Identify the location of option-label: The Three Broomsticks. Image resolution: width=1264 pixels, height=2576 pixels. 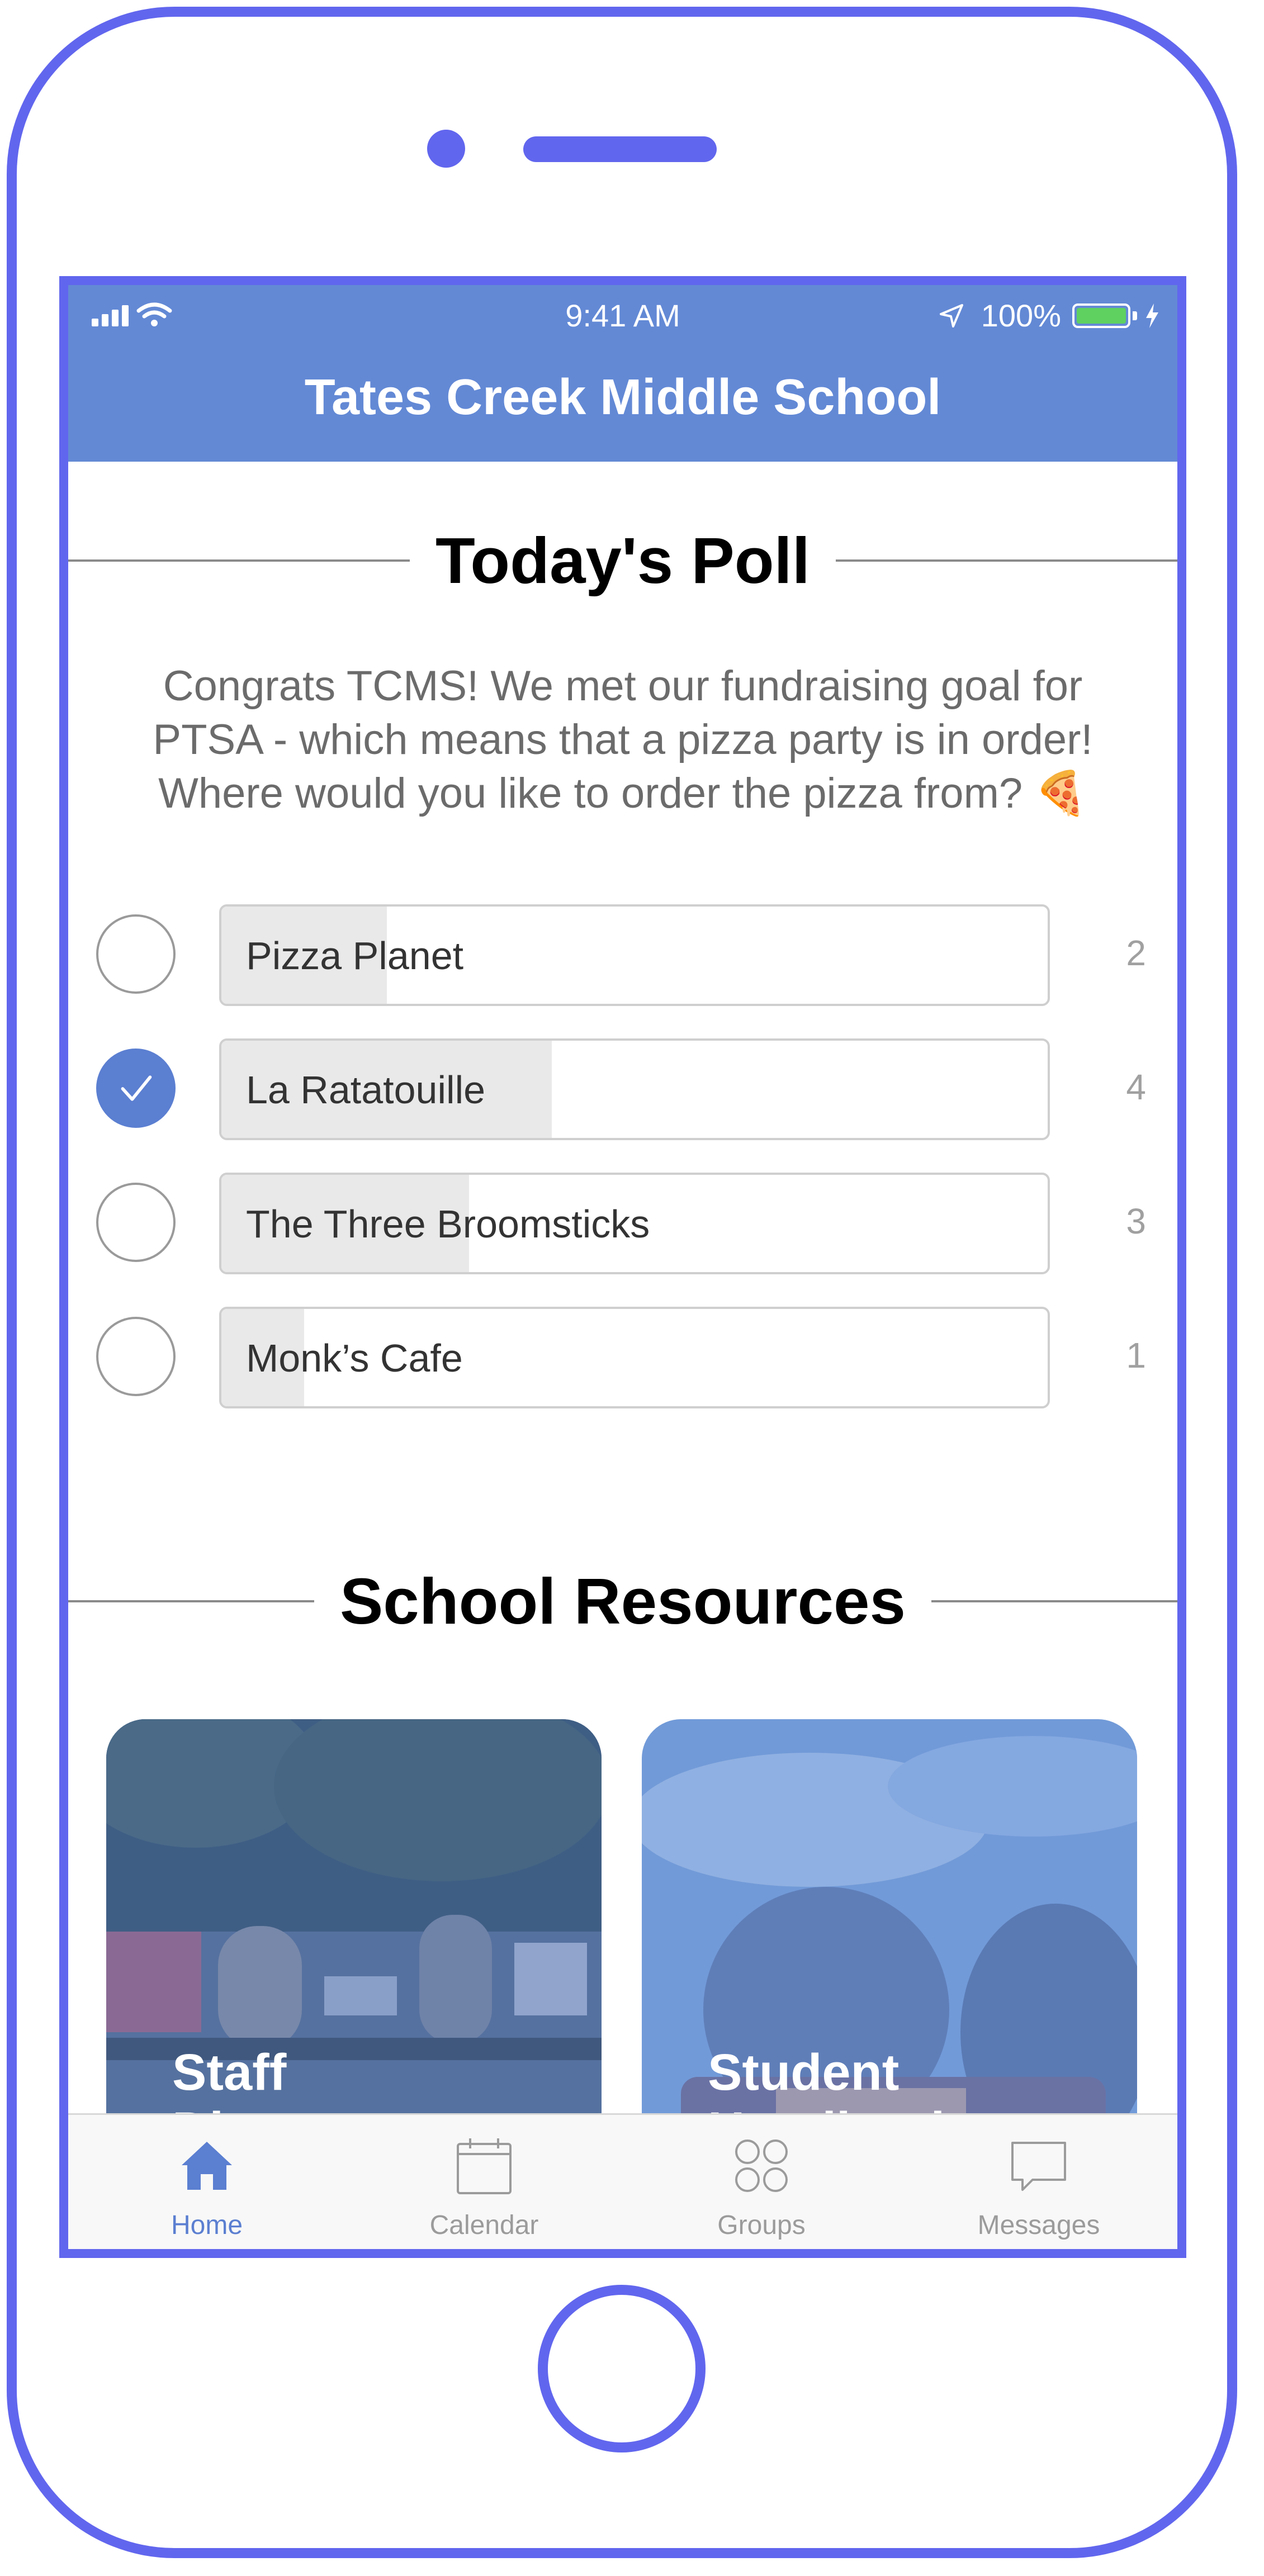
(448, 1224).